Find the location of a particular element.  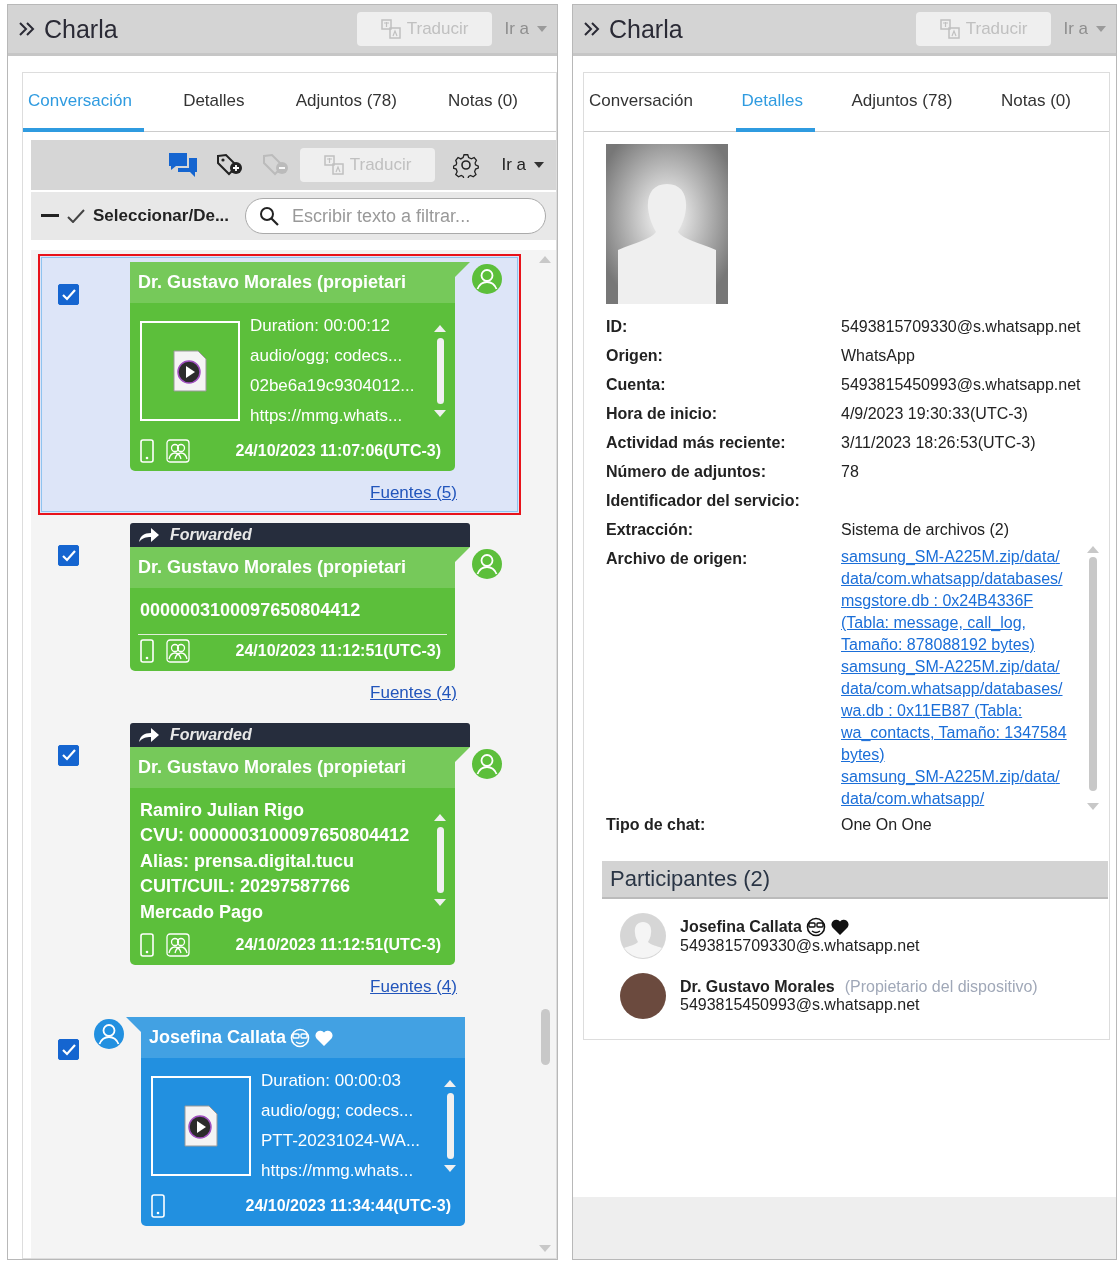

detail-label: Número de adjuntos: is located at coordinates (686, 472).